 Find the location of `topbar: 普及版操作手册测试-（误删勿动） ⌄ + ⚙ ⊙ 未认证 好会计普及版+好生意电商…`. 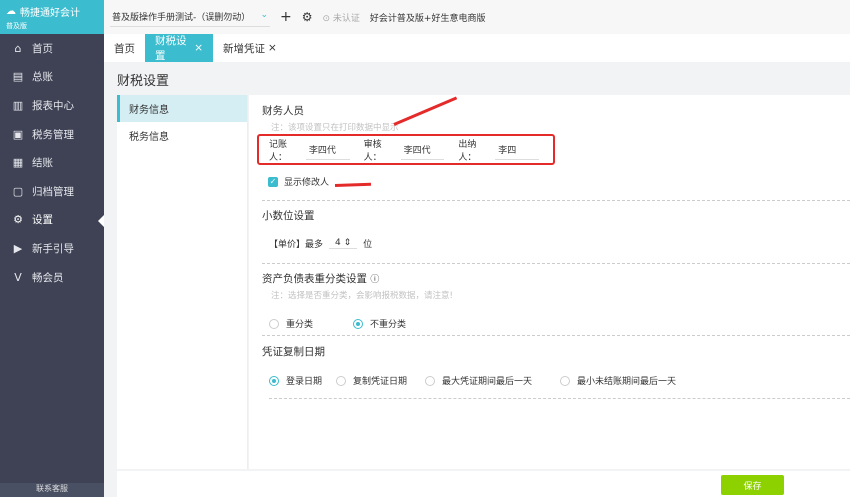

topbar: 普及版操作手册测试-（误删勿动） ⌄ + ⚙ ⊙ 未认证 好会计普及版+好生意电商… is located at coordinates (477, 17).